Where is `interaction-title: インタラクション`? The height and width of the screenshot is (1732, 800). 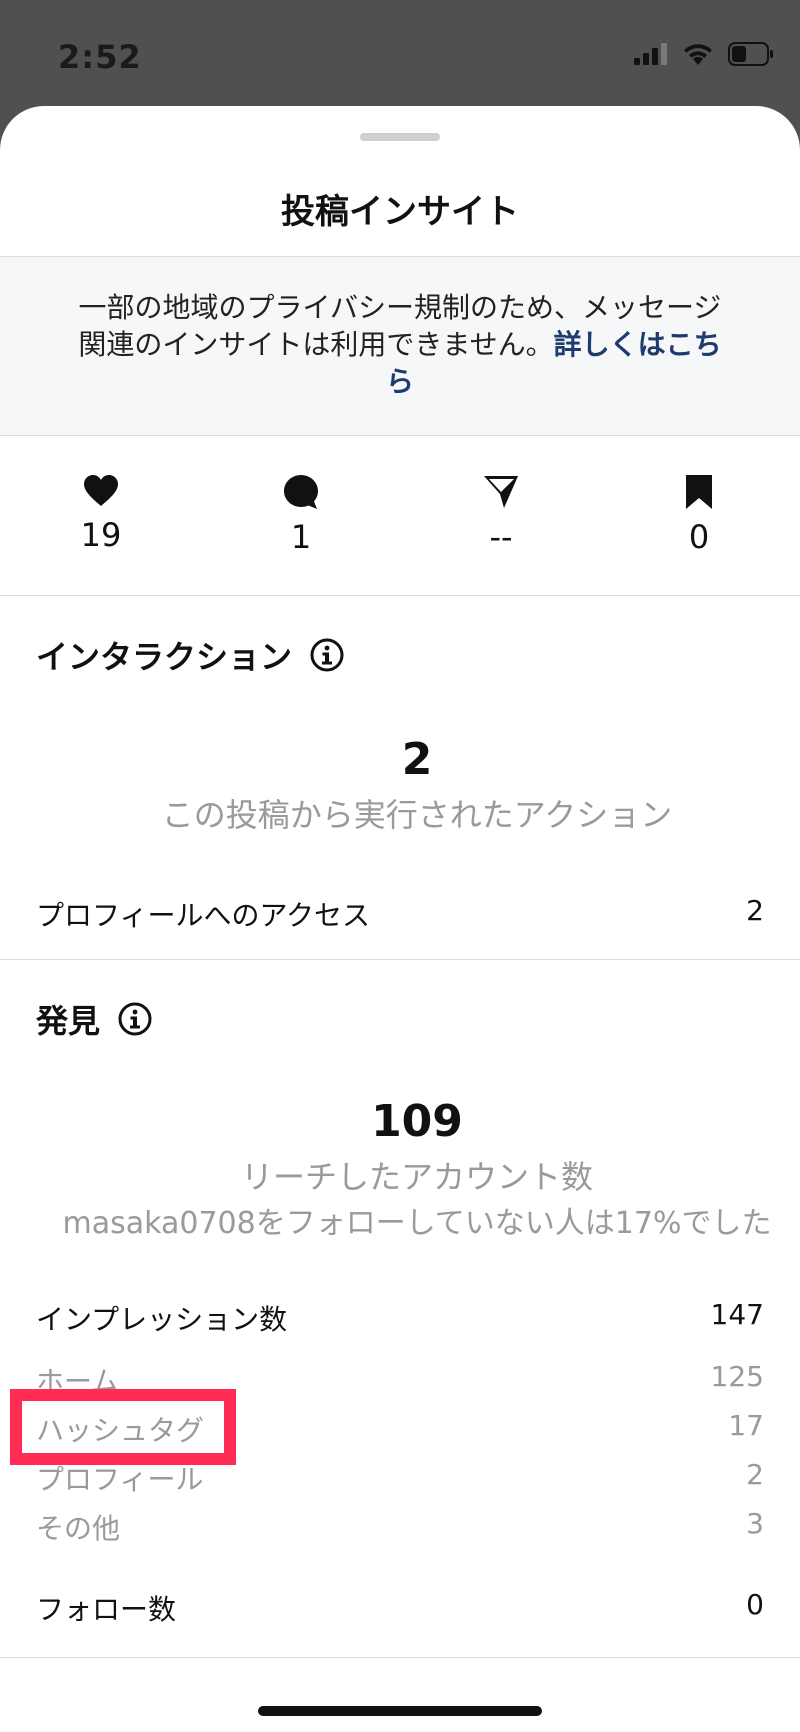 interaction-title: インタラクション is located at coordinates (164, 657).